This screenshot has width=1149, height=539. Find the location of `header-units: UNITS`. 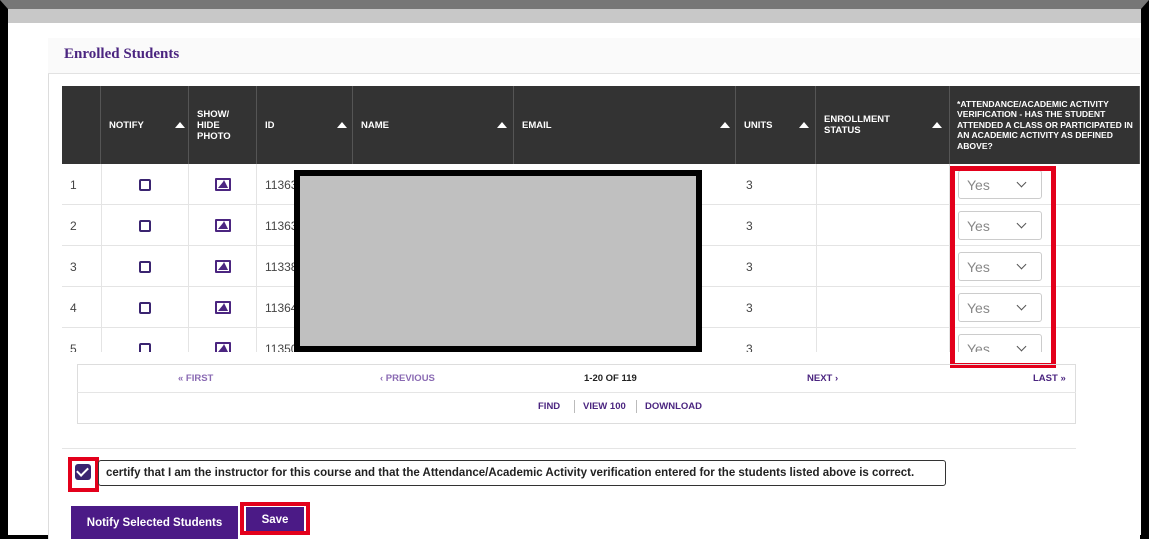

header-units: UNITS is located at coordinates (776, 125).